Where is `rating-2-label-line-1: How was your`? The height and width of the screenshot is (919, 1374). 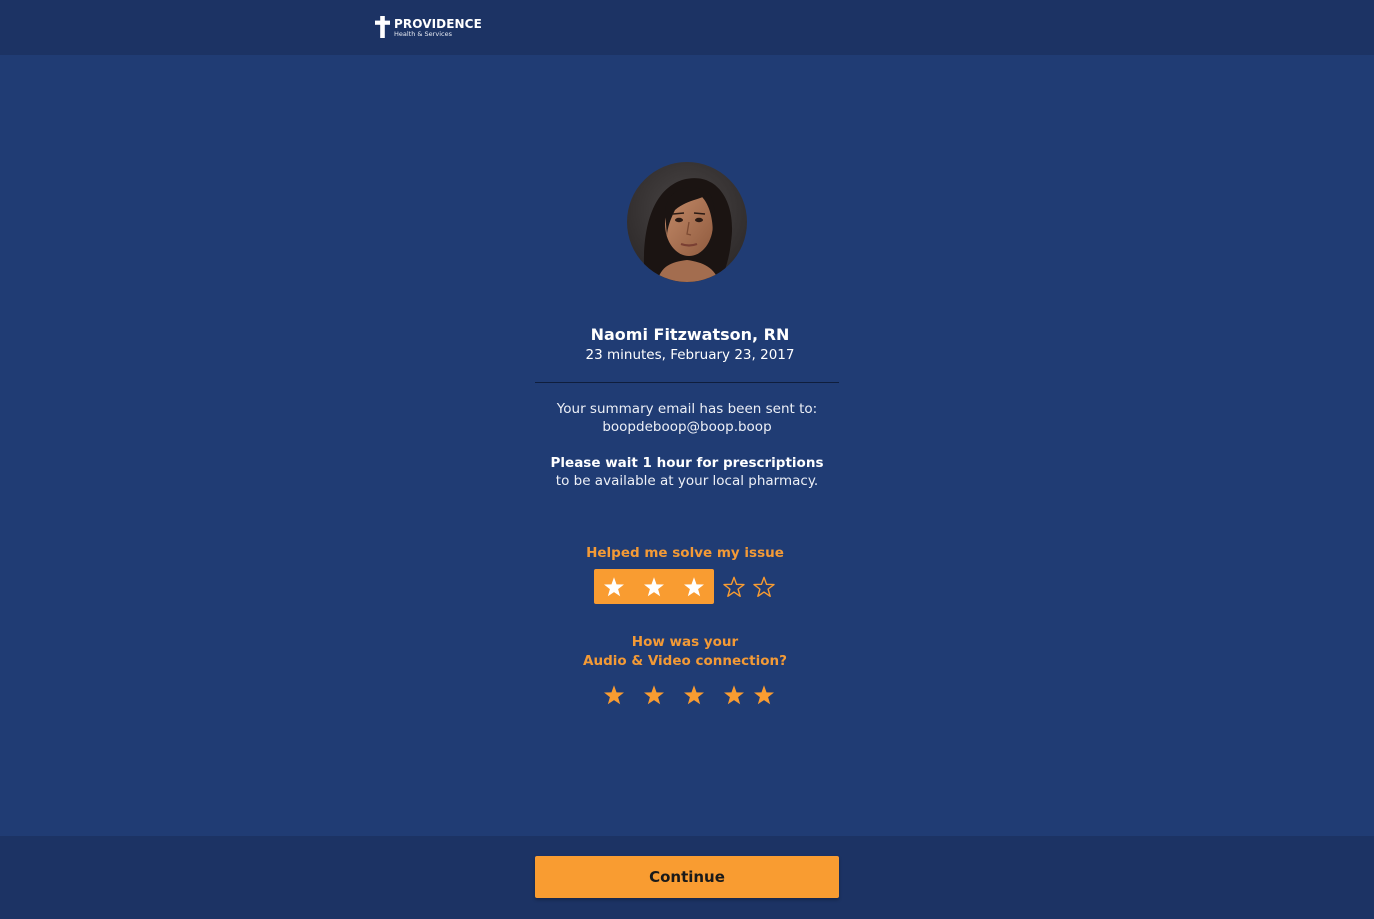
rating-2-label-line-1: How was your is located at coordinates (685, 642).